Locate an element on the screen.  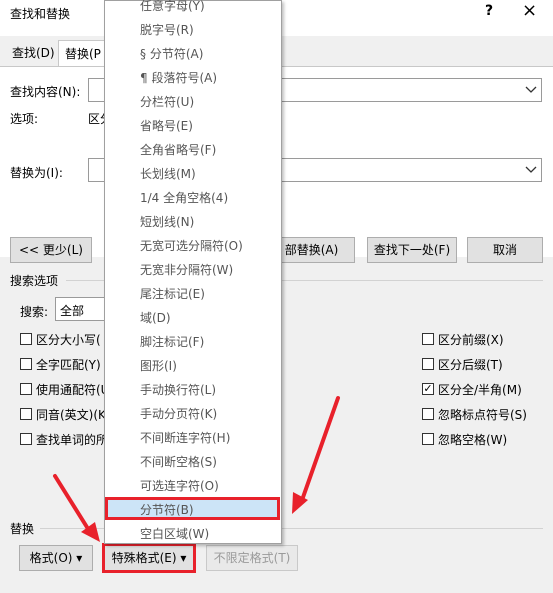
annotation-arrows is located at coordinates (196, 469).